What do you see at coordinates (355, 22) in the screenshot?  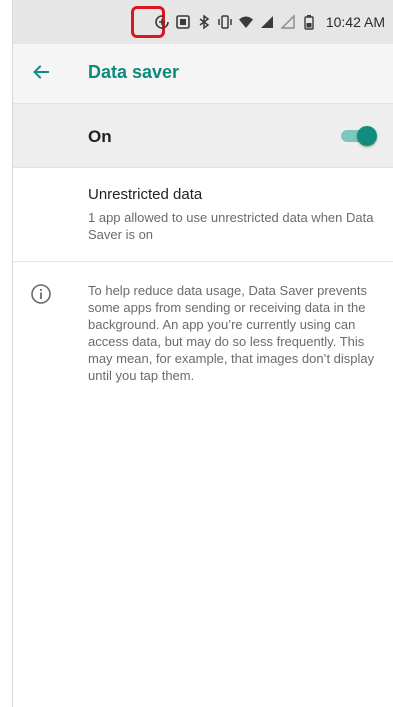 I see `status-time: 10:42 AM` at bounding box center [355, 22].